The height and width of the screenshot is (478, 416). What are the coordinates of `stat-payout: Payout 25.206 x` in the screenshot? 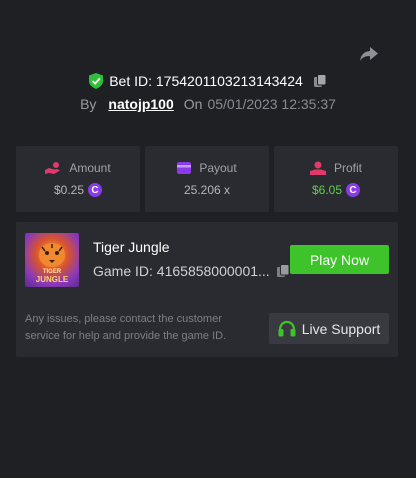 It's located at (207, 179).